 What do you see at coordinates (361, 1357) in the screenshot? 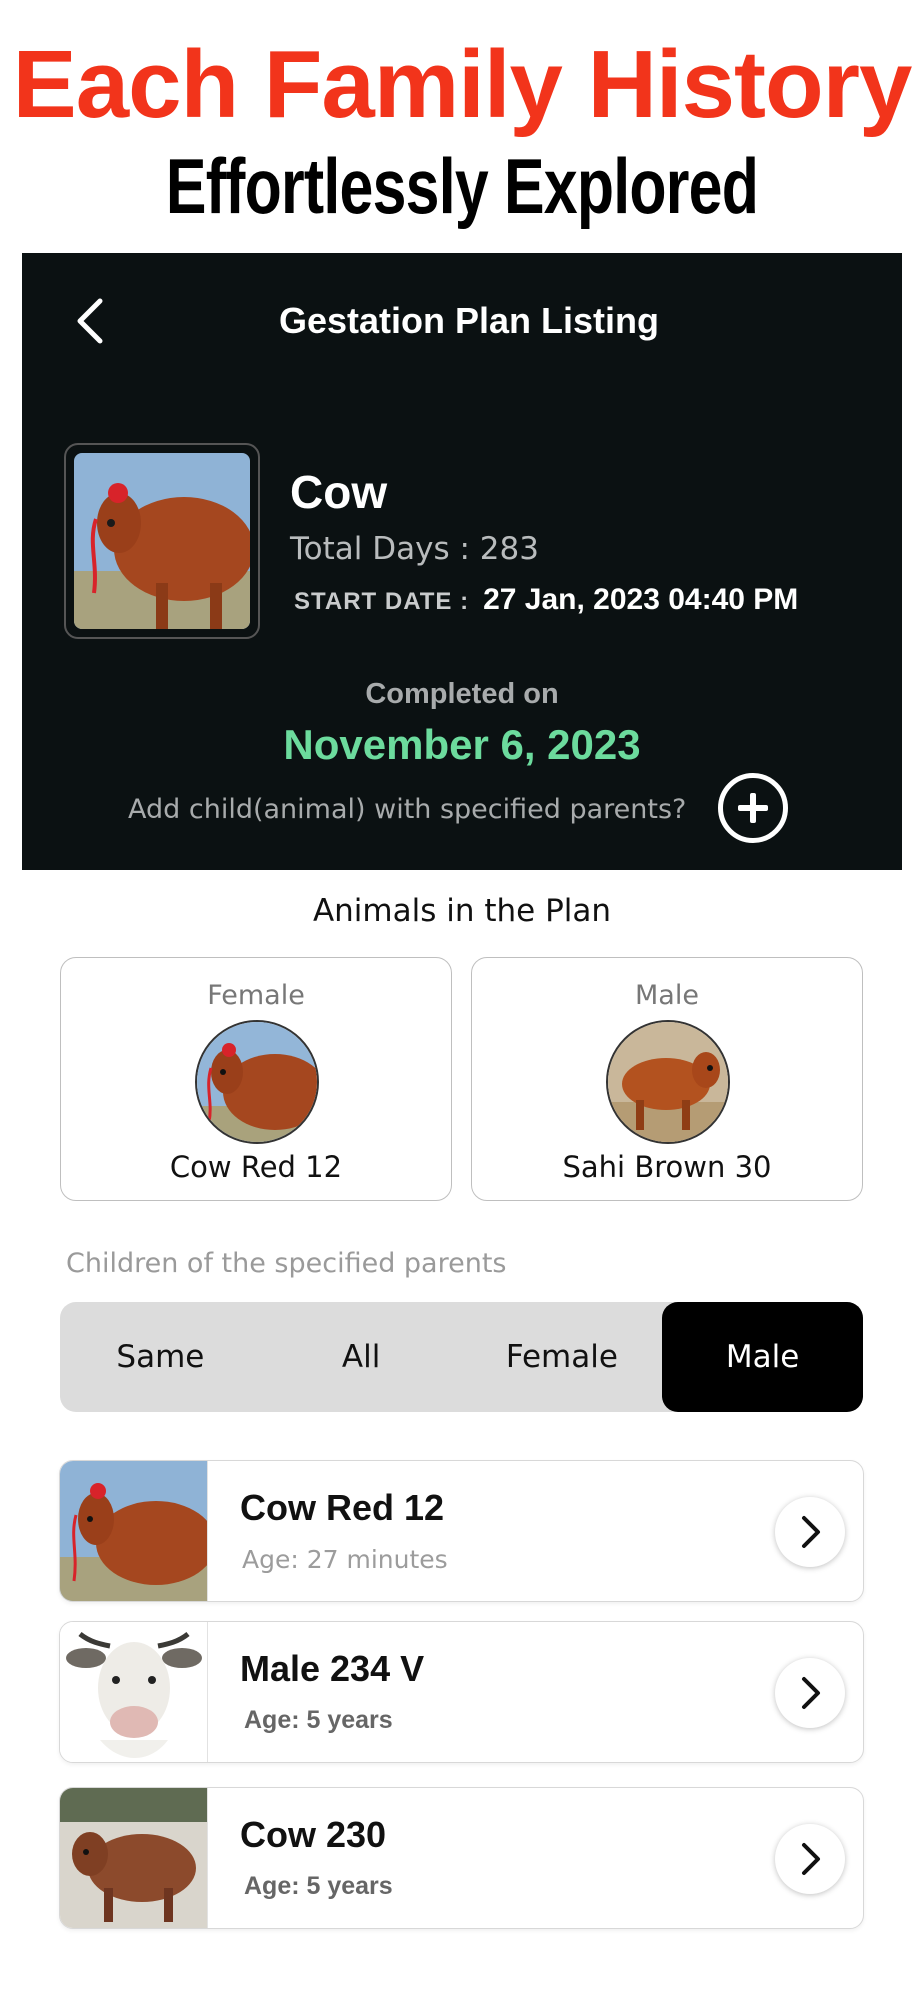
I see `tab-all: All` at bounding box center [361, 1357].